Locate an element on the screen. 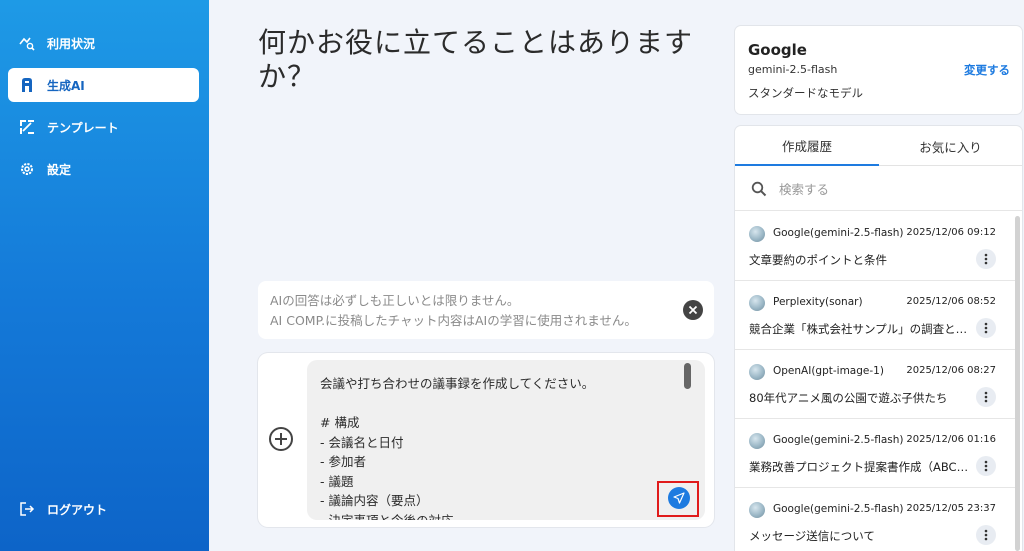 The width and height of the screenshot is (1024, 551). history-item-model: Perplexity(sonar) is located at coordinates (818, 302).